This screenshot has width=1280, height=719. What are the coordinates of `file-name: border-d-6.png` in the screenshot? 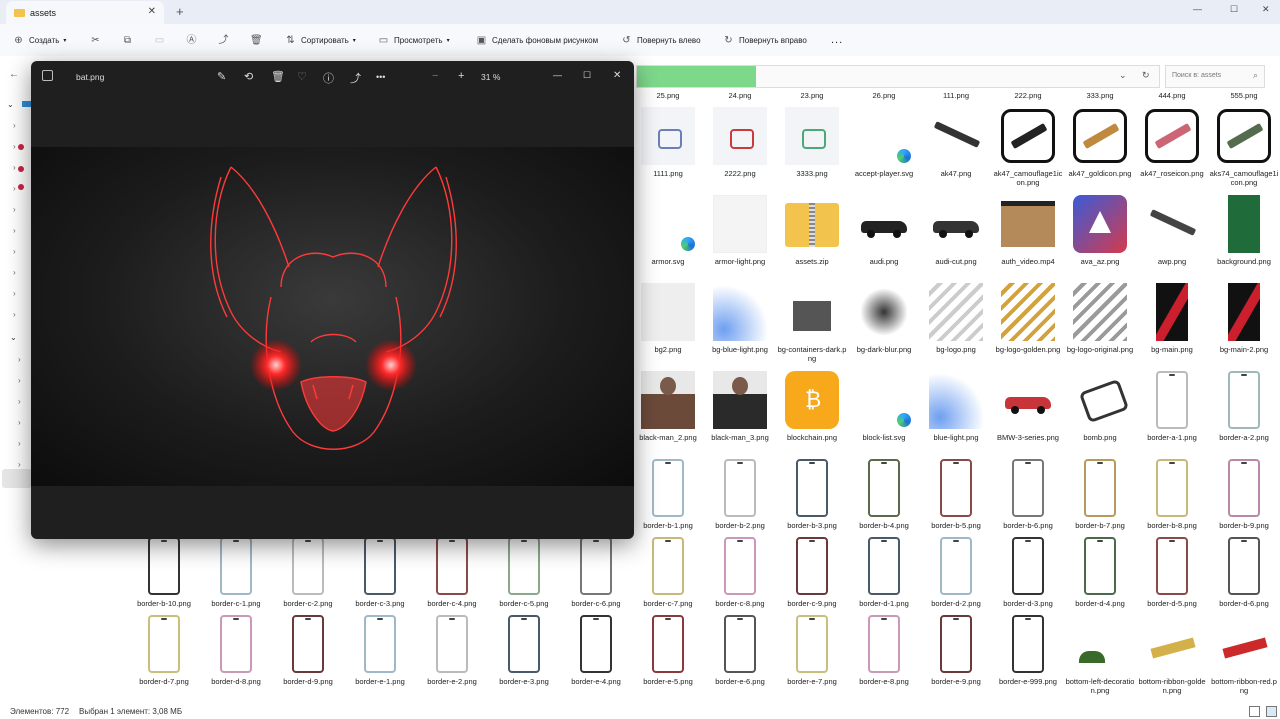 It's located at (1244, 603).